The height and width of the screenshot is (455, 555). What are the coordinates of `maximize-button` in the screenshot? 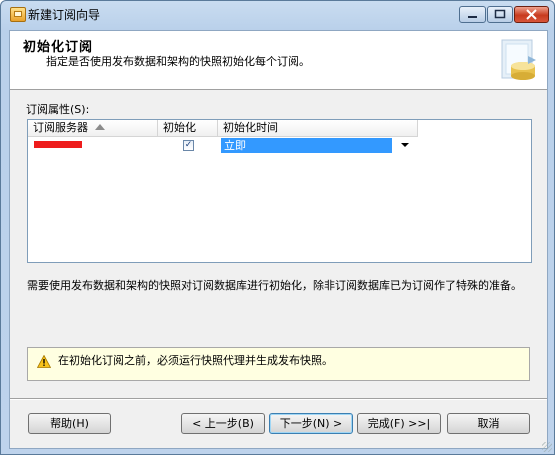 It's located at (500, 14).